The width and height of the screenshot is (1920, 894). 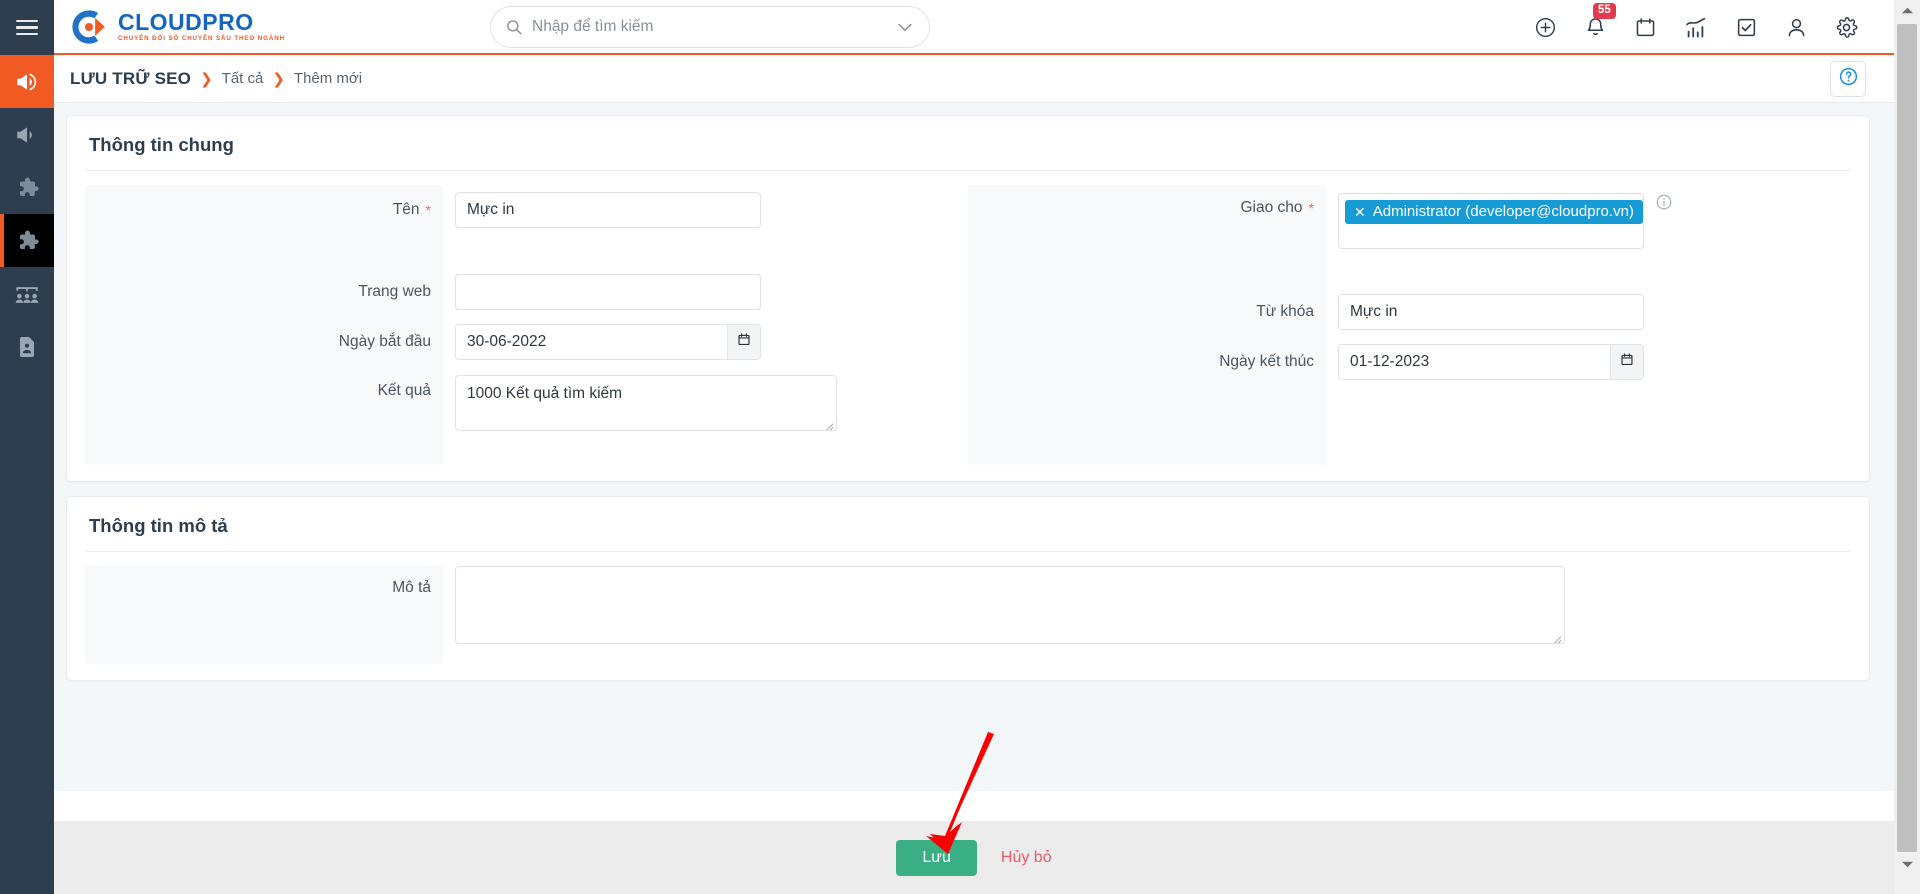 I want to click on sidebar-item-seo-archive-active, so click(x=27, y=240).